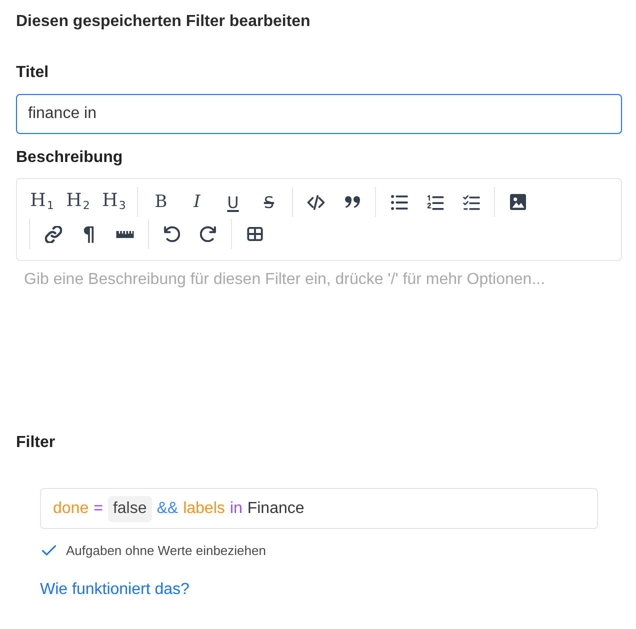 The width and height of the screenshot is (636, 629). I want to click on bold-button: B, so click(161, 202).